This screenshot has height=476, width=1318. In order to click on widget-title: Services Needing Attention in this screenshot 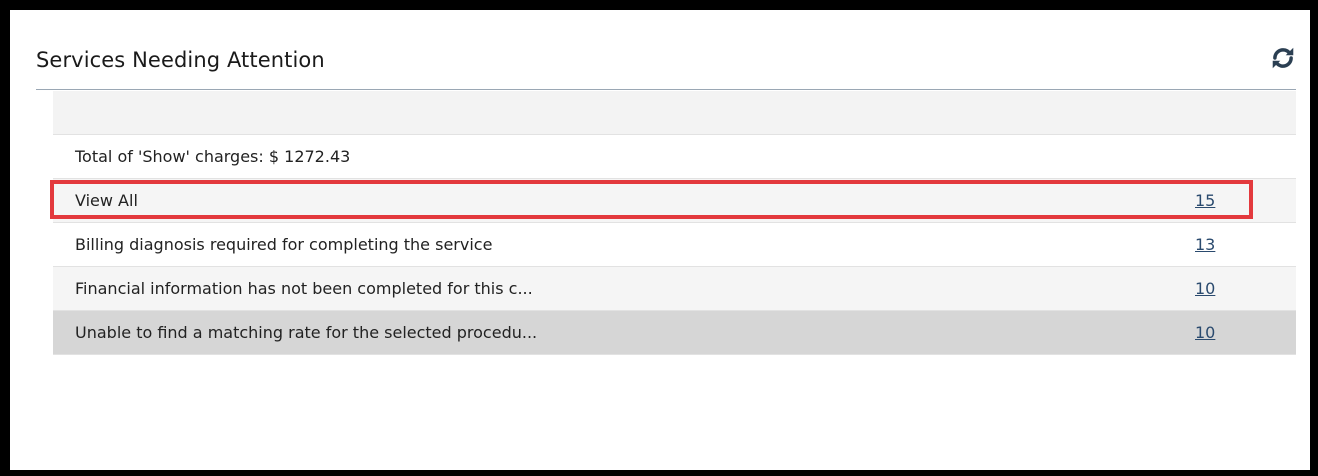, I will do `click(180, 60)`.